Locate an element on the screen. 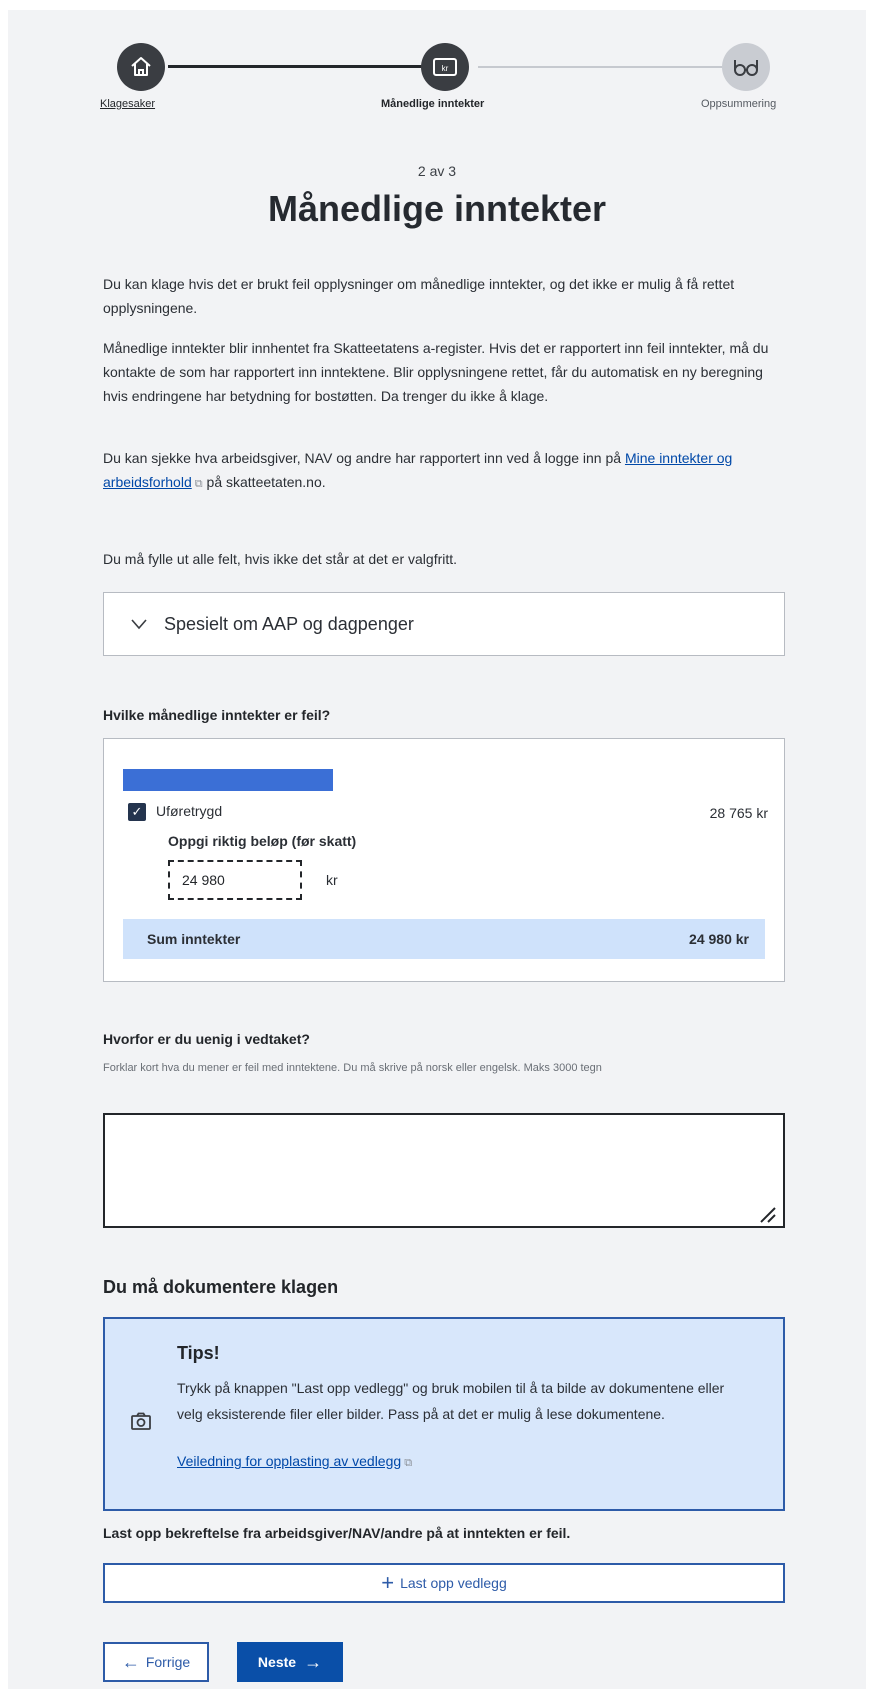 The image size is (874, 1689). plus-icon: + is located at coordinates (388, 1582).